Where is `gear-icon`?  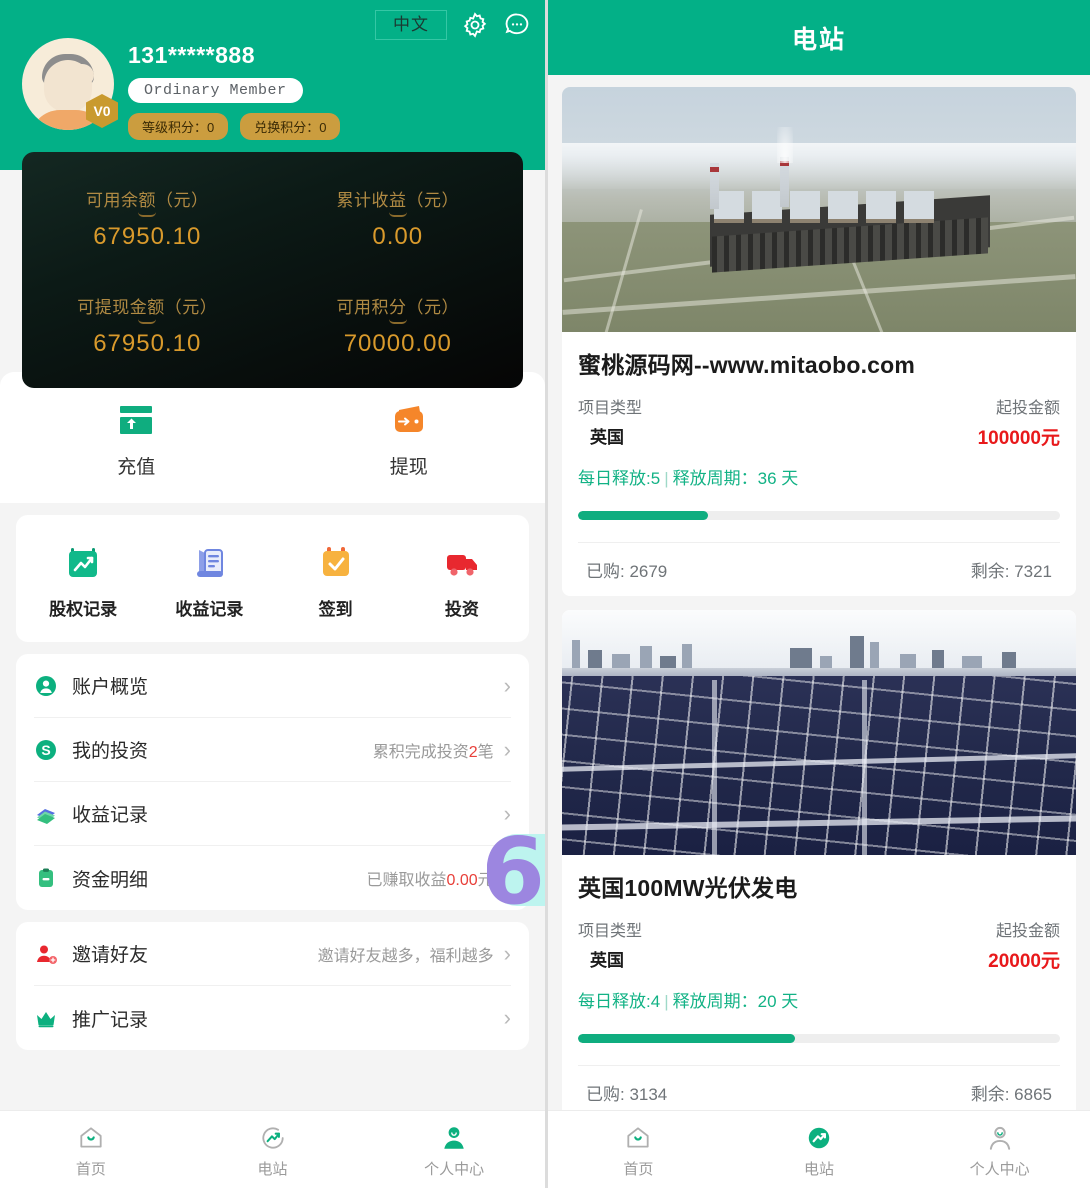
gear-icon is located at coordinates (475, 25).